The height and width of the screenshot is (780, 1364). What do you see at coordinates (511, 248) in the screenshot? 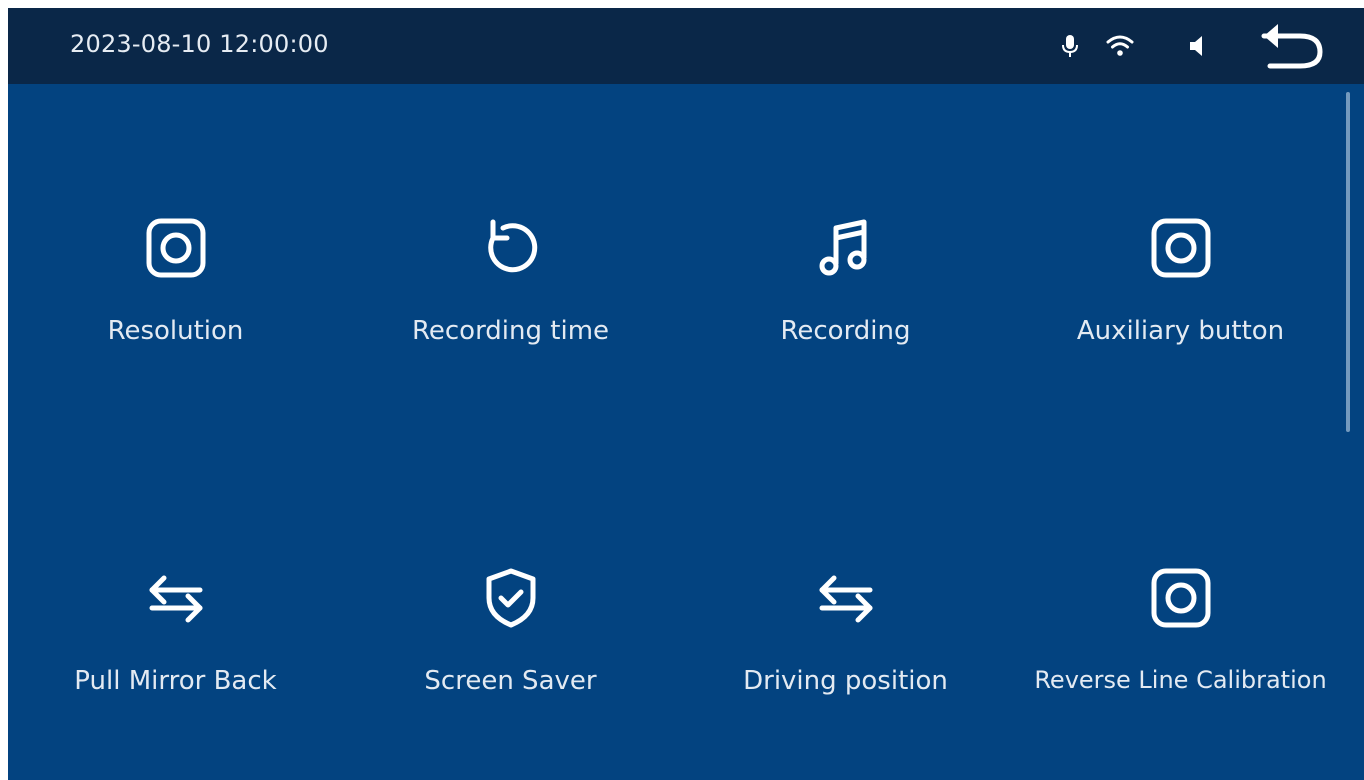
I see `rotate-icon` at bounding box center [511, 248].